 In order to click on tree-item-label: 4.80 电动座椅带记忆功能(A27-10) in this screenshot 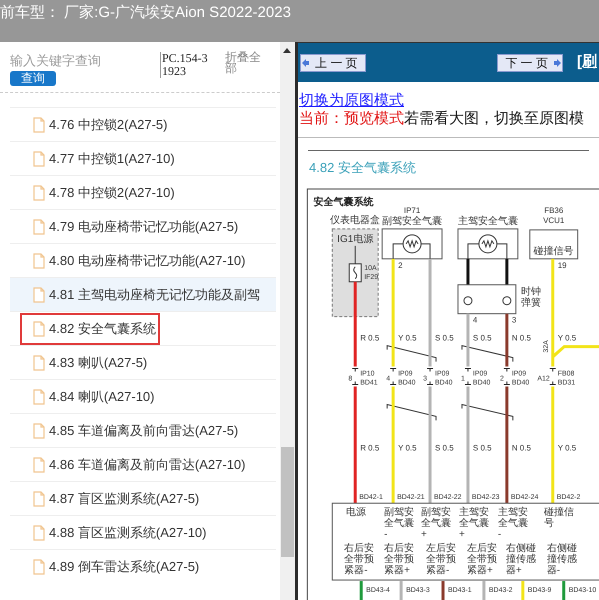, I will do `click(147, 261)`.